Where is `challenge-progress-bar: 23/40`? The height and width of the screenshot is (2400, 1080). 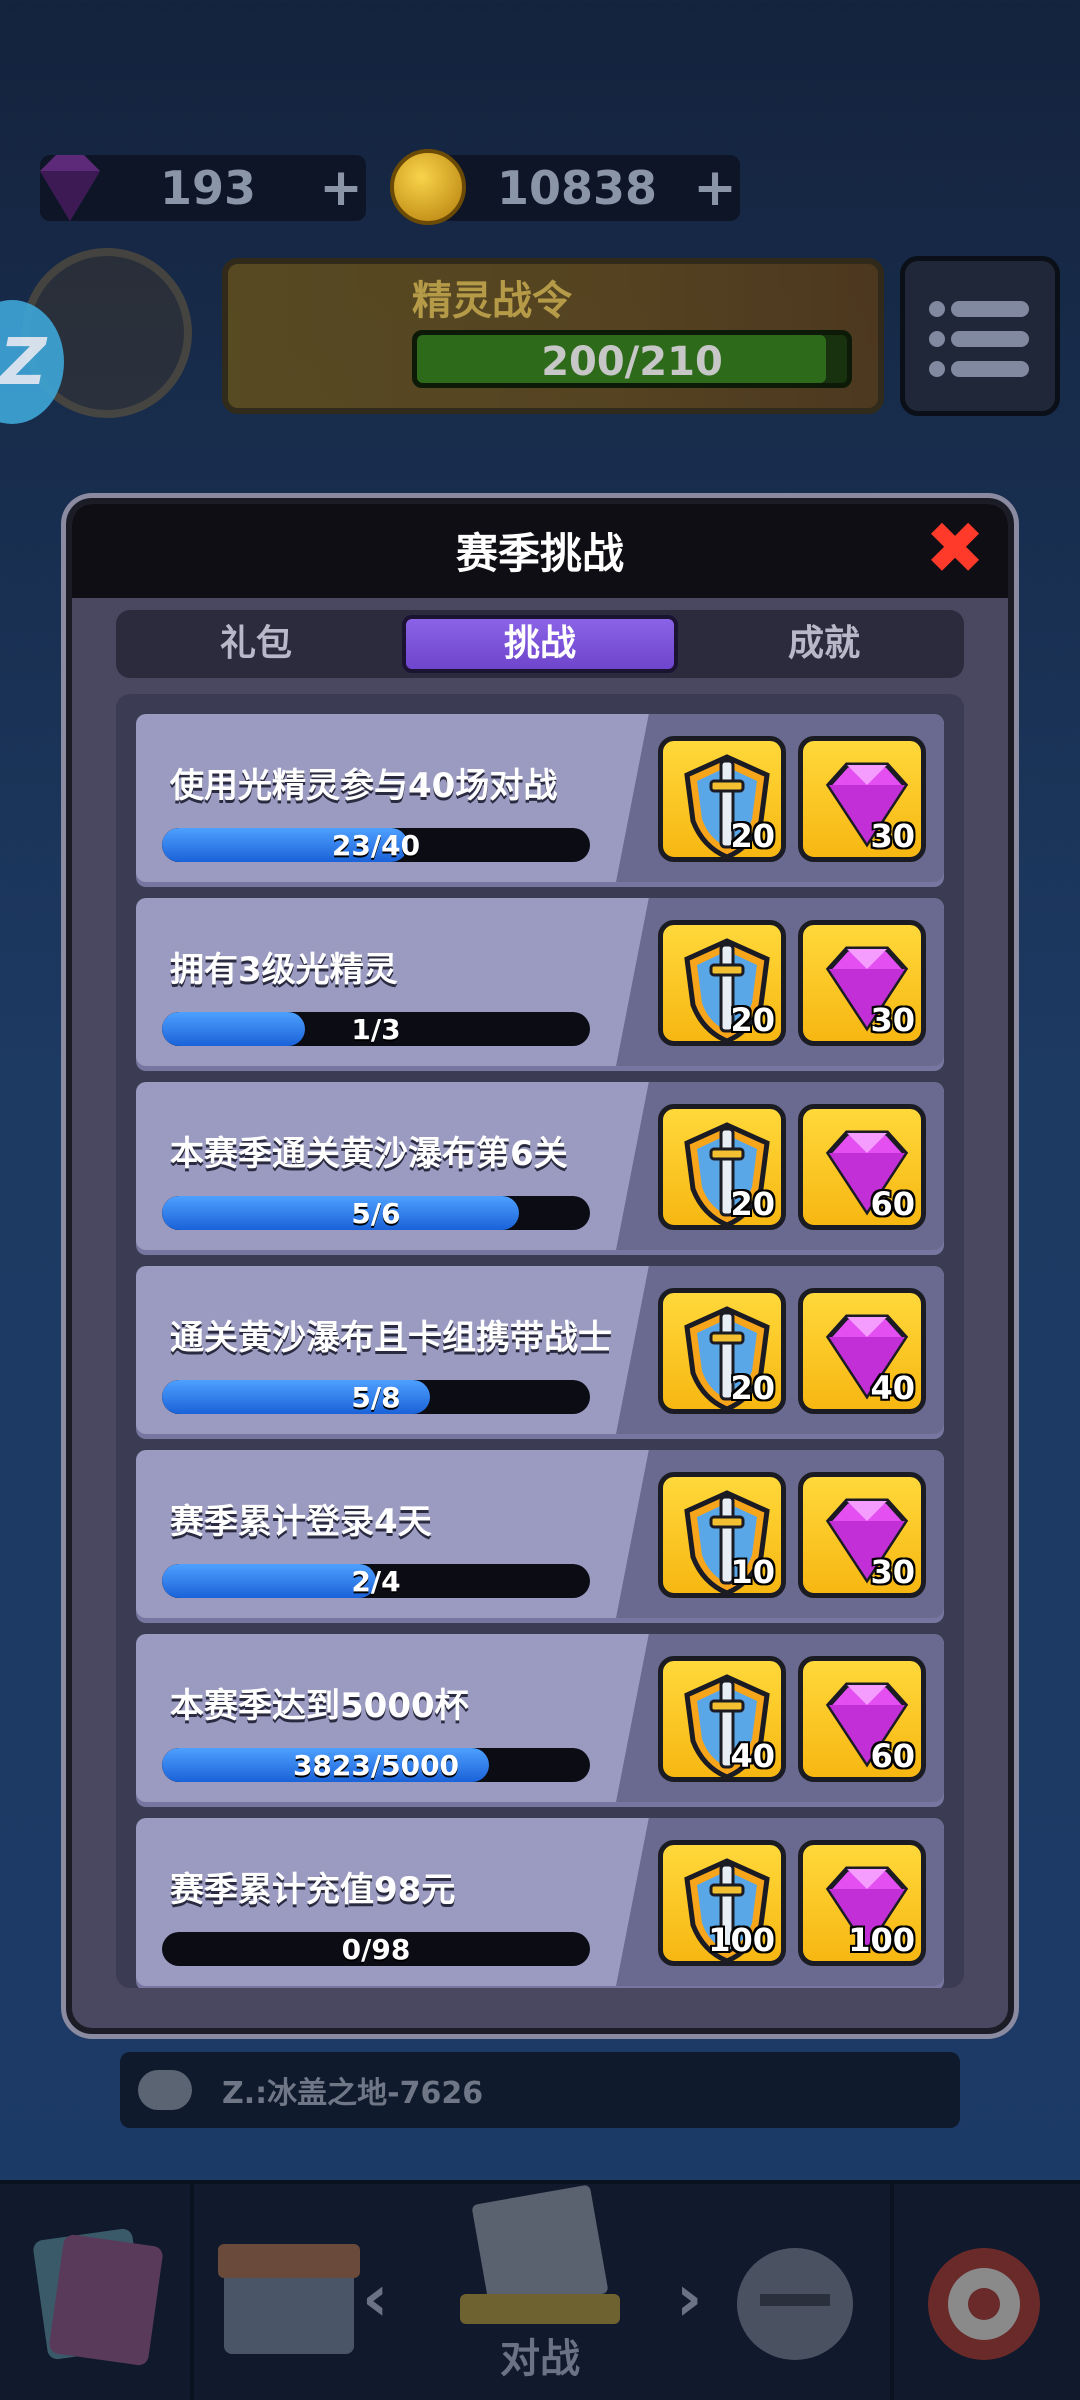 challenge-progress-bar: 23/40 is located at coordinates (376, 845).